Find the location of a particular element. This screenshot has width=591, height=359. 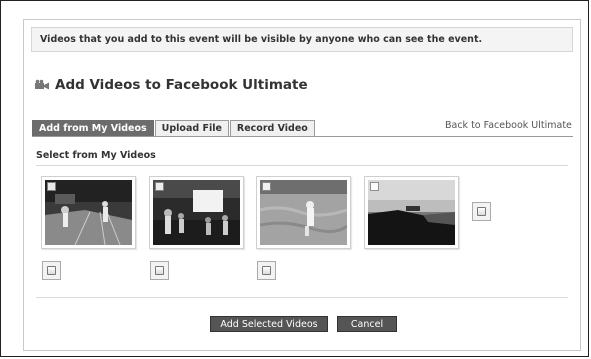

section-label: Select from My Videos is located at coordinates (96, 155).